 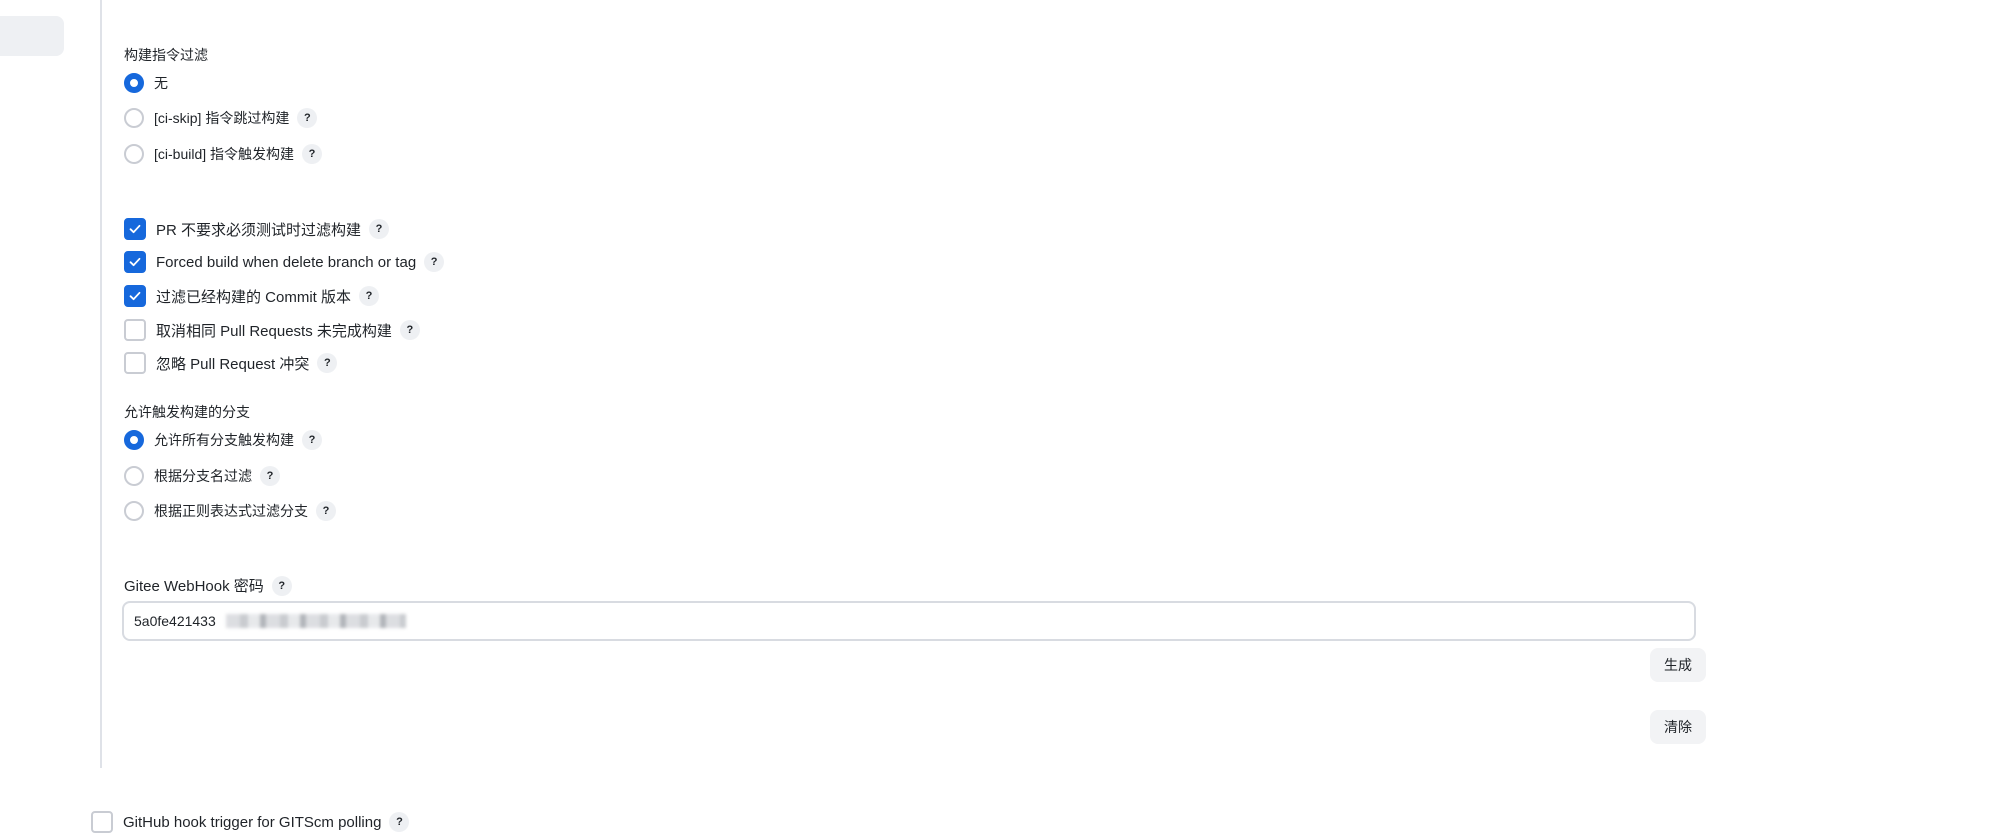 I want to click on radio-branch-name-filter: 根据分支名过滤 ?, so click(x=202, y=476).